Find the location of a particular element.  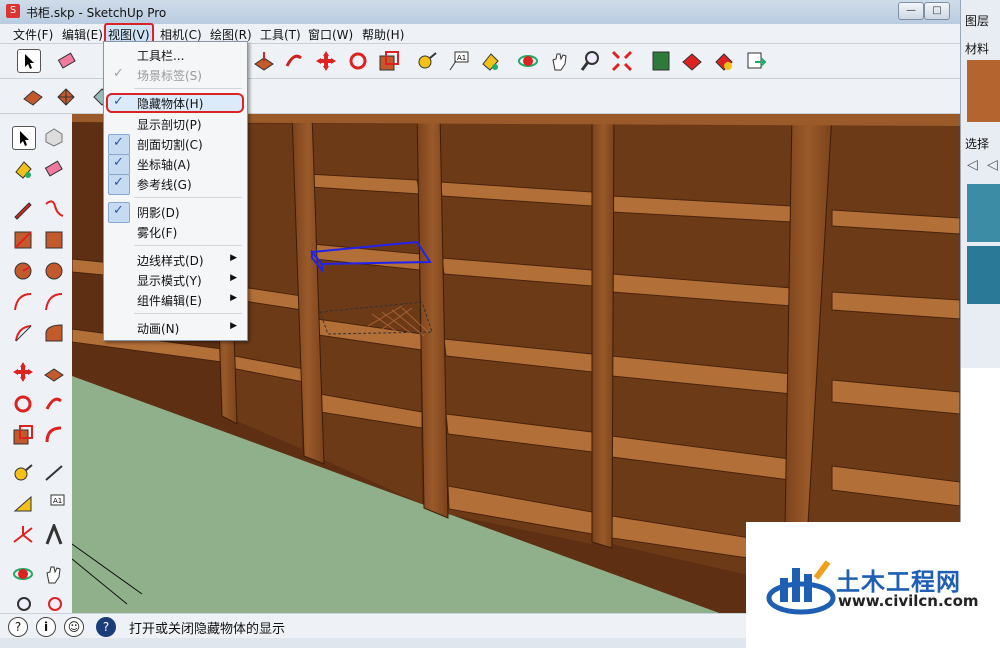

axes-icon is located at coordinates (23, 535).